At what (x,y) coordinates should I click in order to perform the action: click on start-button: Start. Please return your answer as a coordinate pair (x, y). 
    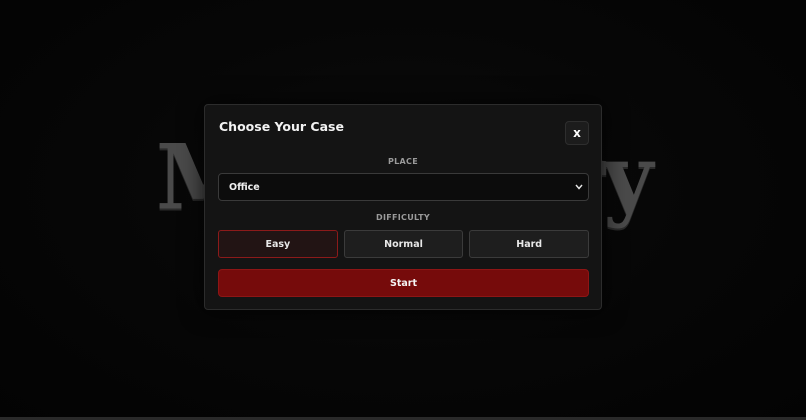
    Looking at the image, I should click on (403, 283).